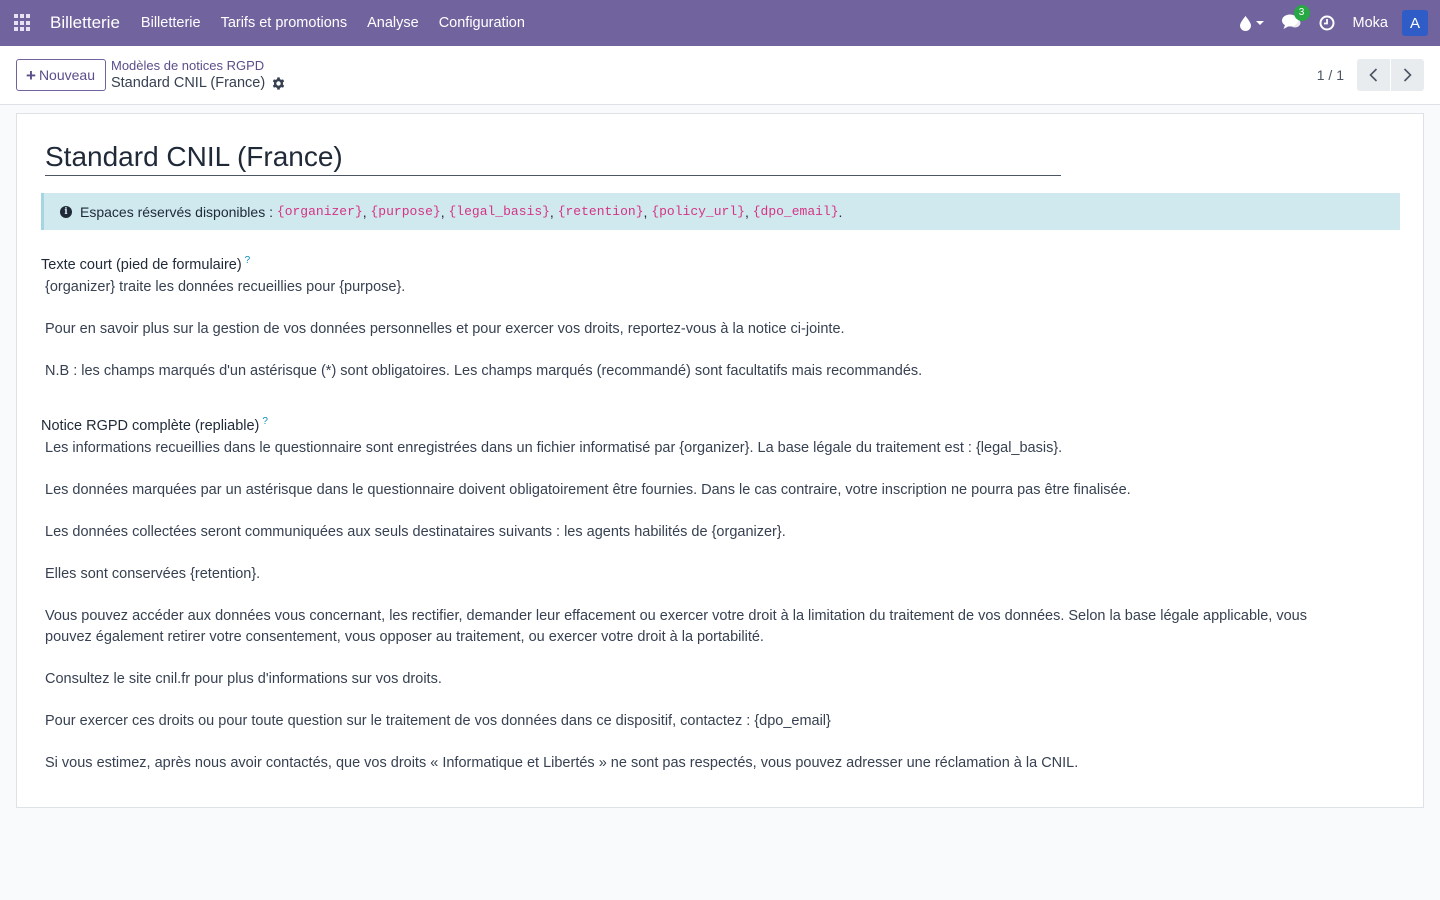 This screenshot has height=900, width=1440. I want to click on pager: 1 / 1, so click(1370, 75).